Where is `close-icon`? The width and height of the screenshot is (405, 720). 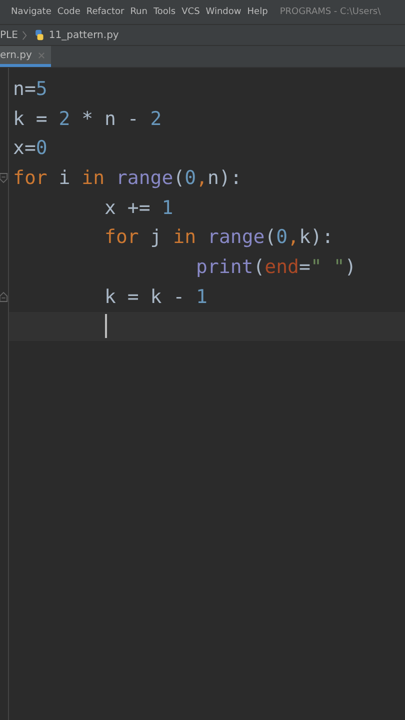
close-icon is located at coordinates (41, 55).